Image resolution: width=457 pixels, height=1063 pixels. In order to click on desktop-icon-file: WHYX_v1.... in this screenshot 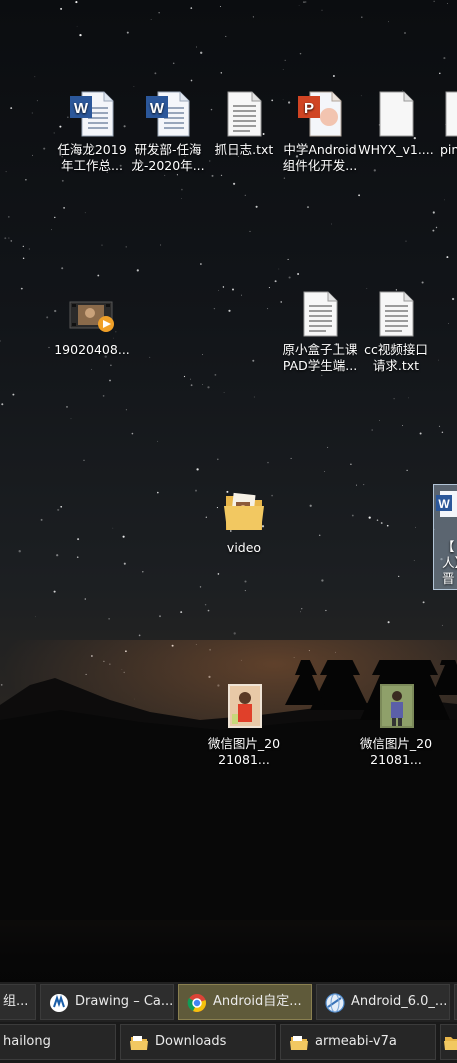, I will do `click(396, 124)`.